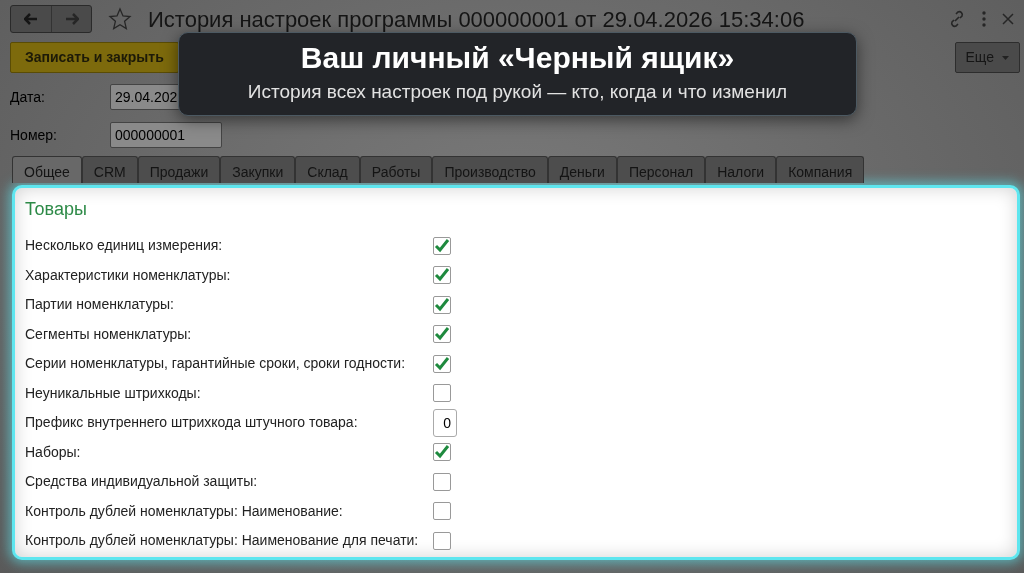 This screenshot has height=573, width=1024. I want to click on tab: Производство, so click(490, 169).